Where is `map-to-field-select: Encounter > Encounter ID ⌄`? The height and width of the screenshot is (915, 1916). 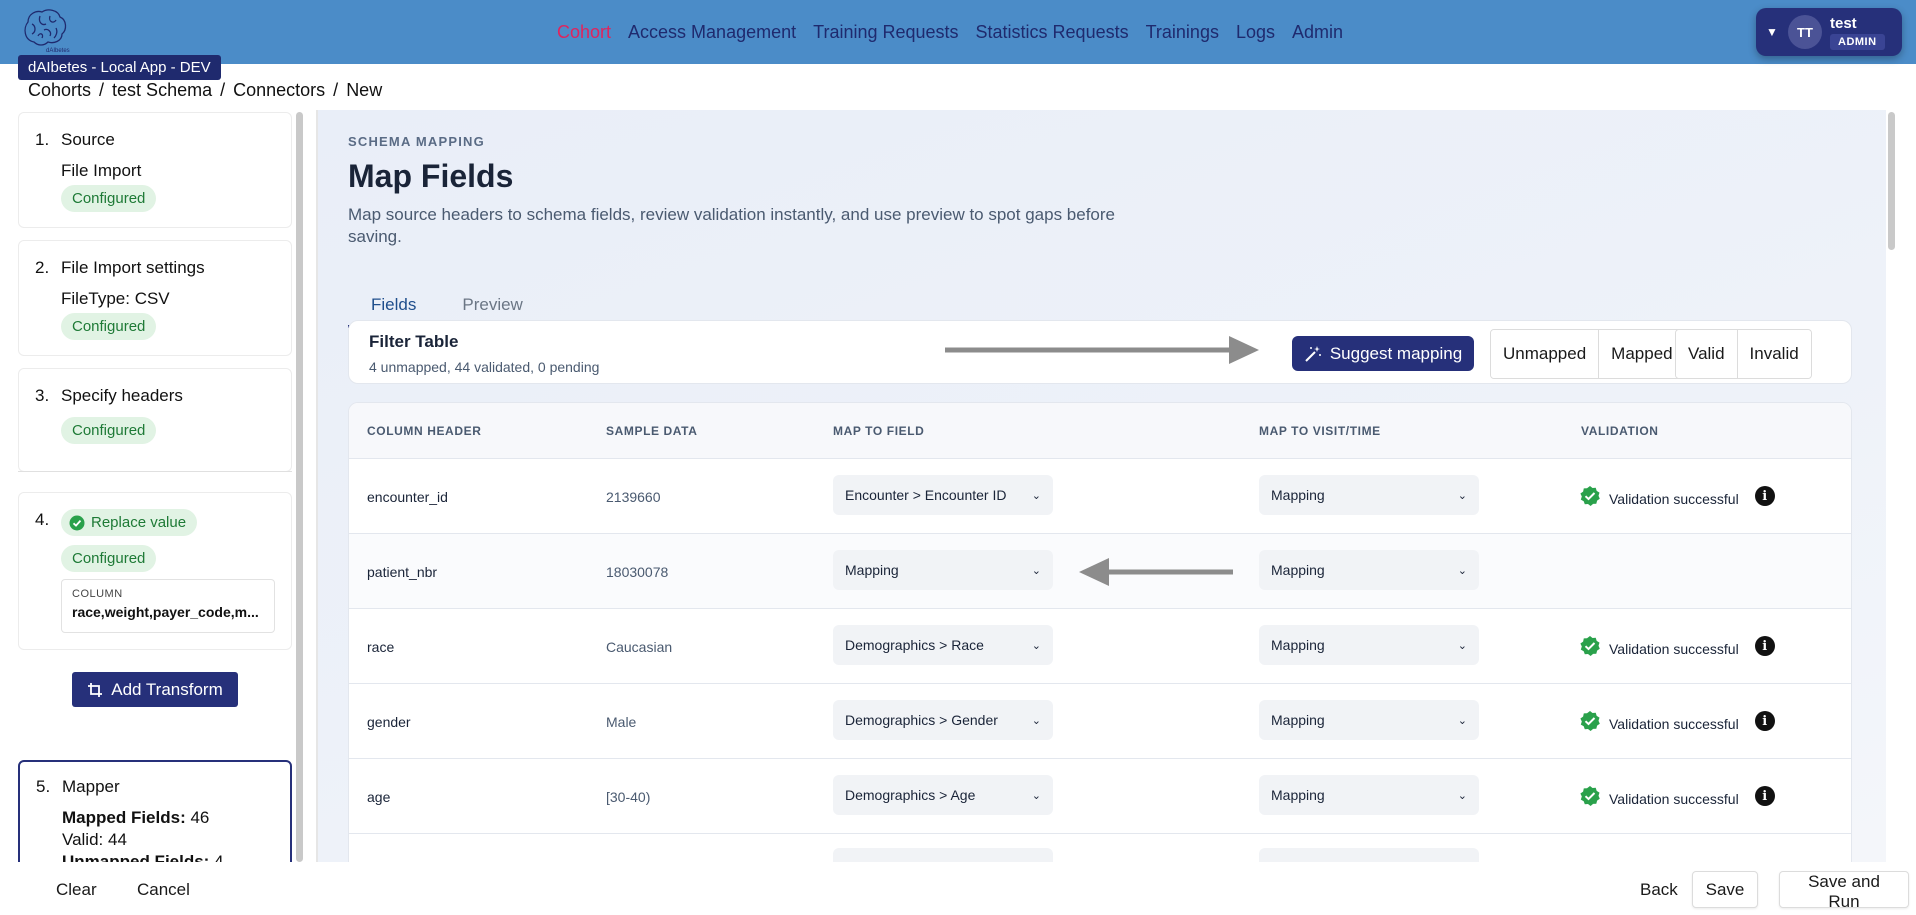 map-to-field-select: Encounter > Encounter ID ⌄ is located at coordinates (943, 495).